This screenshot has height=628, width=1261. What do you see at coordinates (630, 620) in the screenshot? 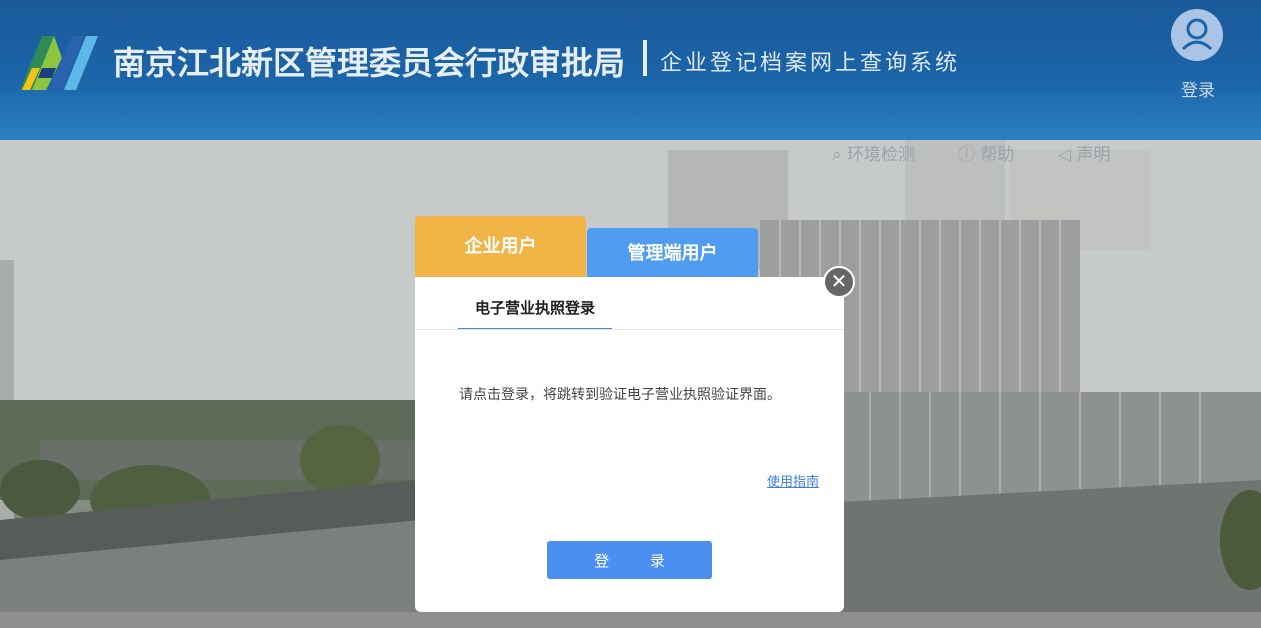
I see `footer-strip` at bounding box center [630, 620].